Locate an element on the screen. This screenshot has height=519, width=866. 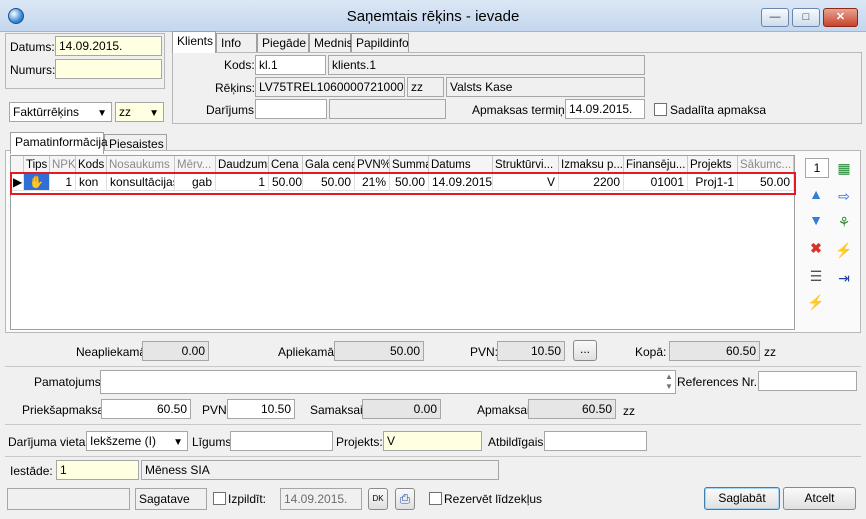
kods-label: Kods: is located at coordinates (239, 65).